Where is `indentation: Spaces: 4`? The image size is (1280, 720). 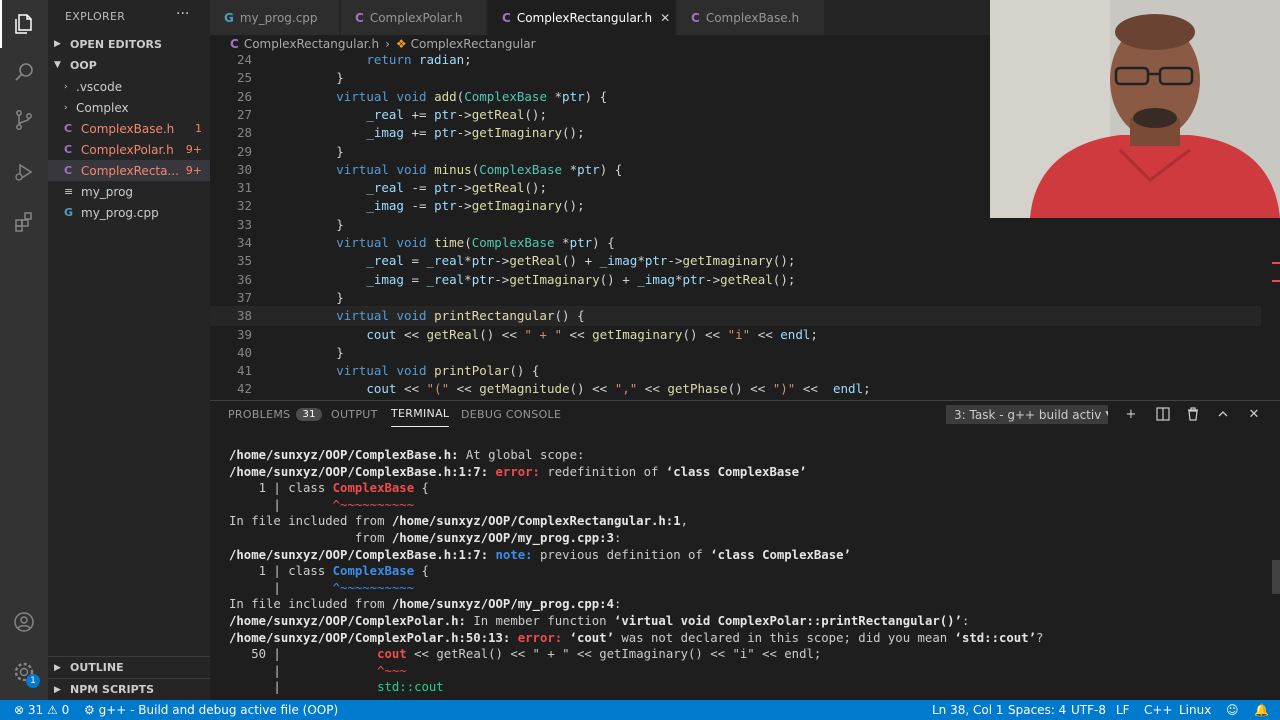 indentation: Spaces: 4 is located at coordinates (1037, 710).